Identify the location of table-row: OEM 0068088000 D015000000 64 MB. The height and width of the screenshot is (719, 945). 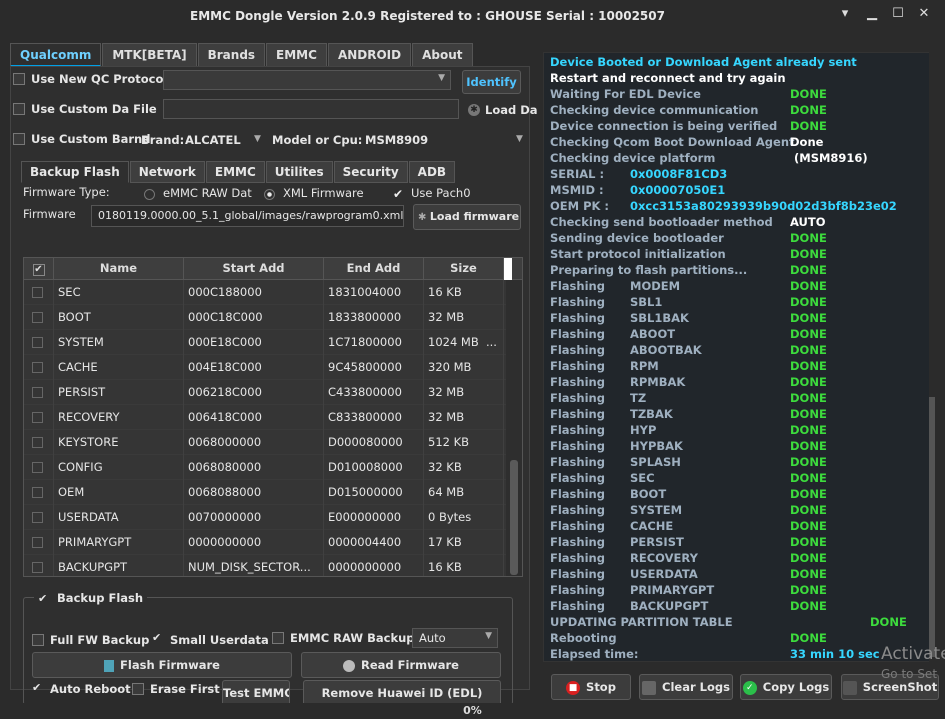
(265, 492).